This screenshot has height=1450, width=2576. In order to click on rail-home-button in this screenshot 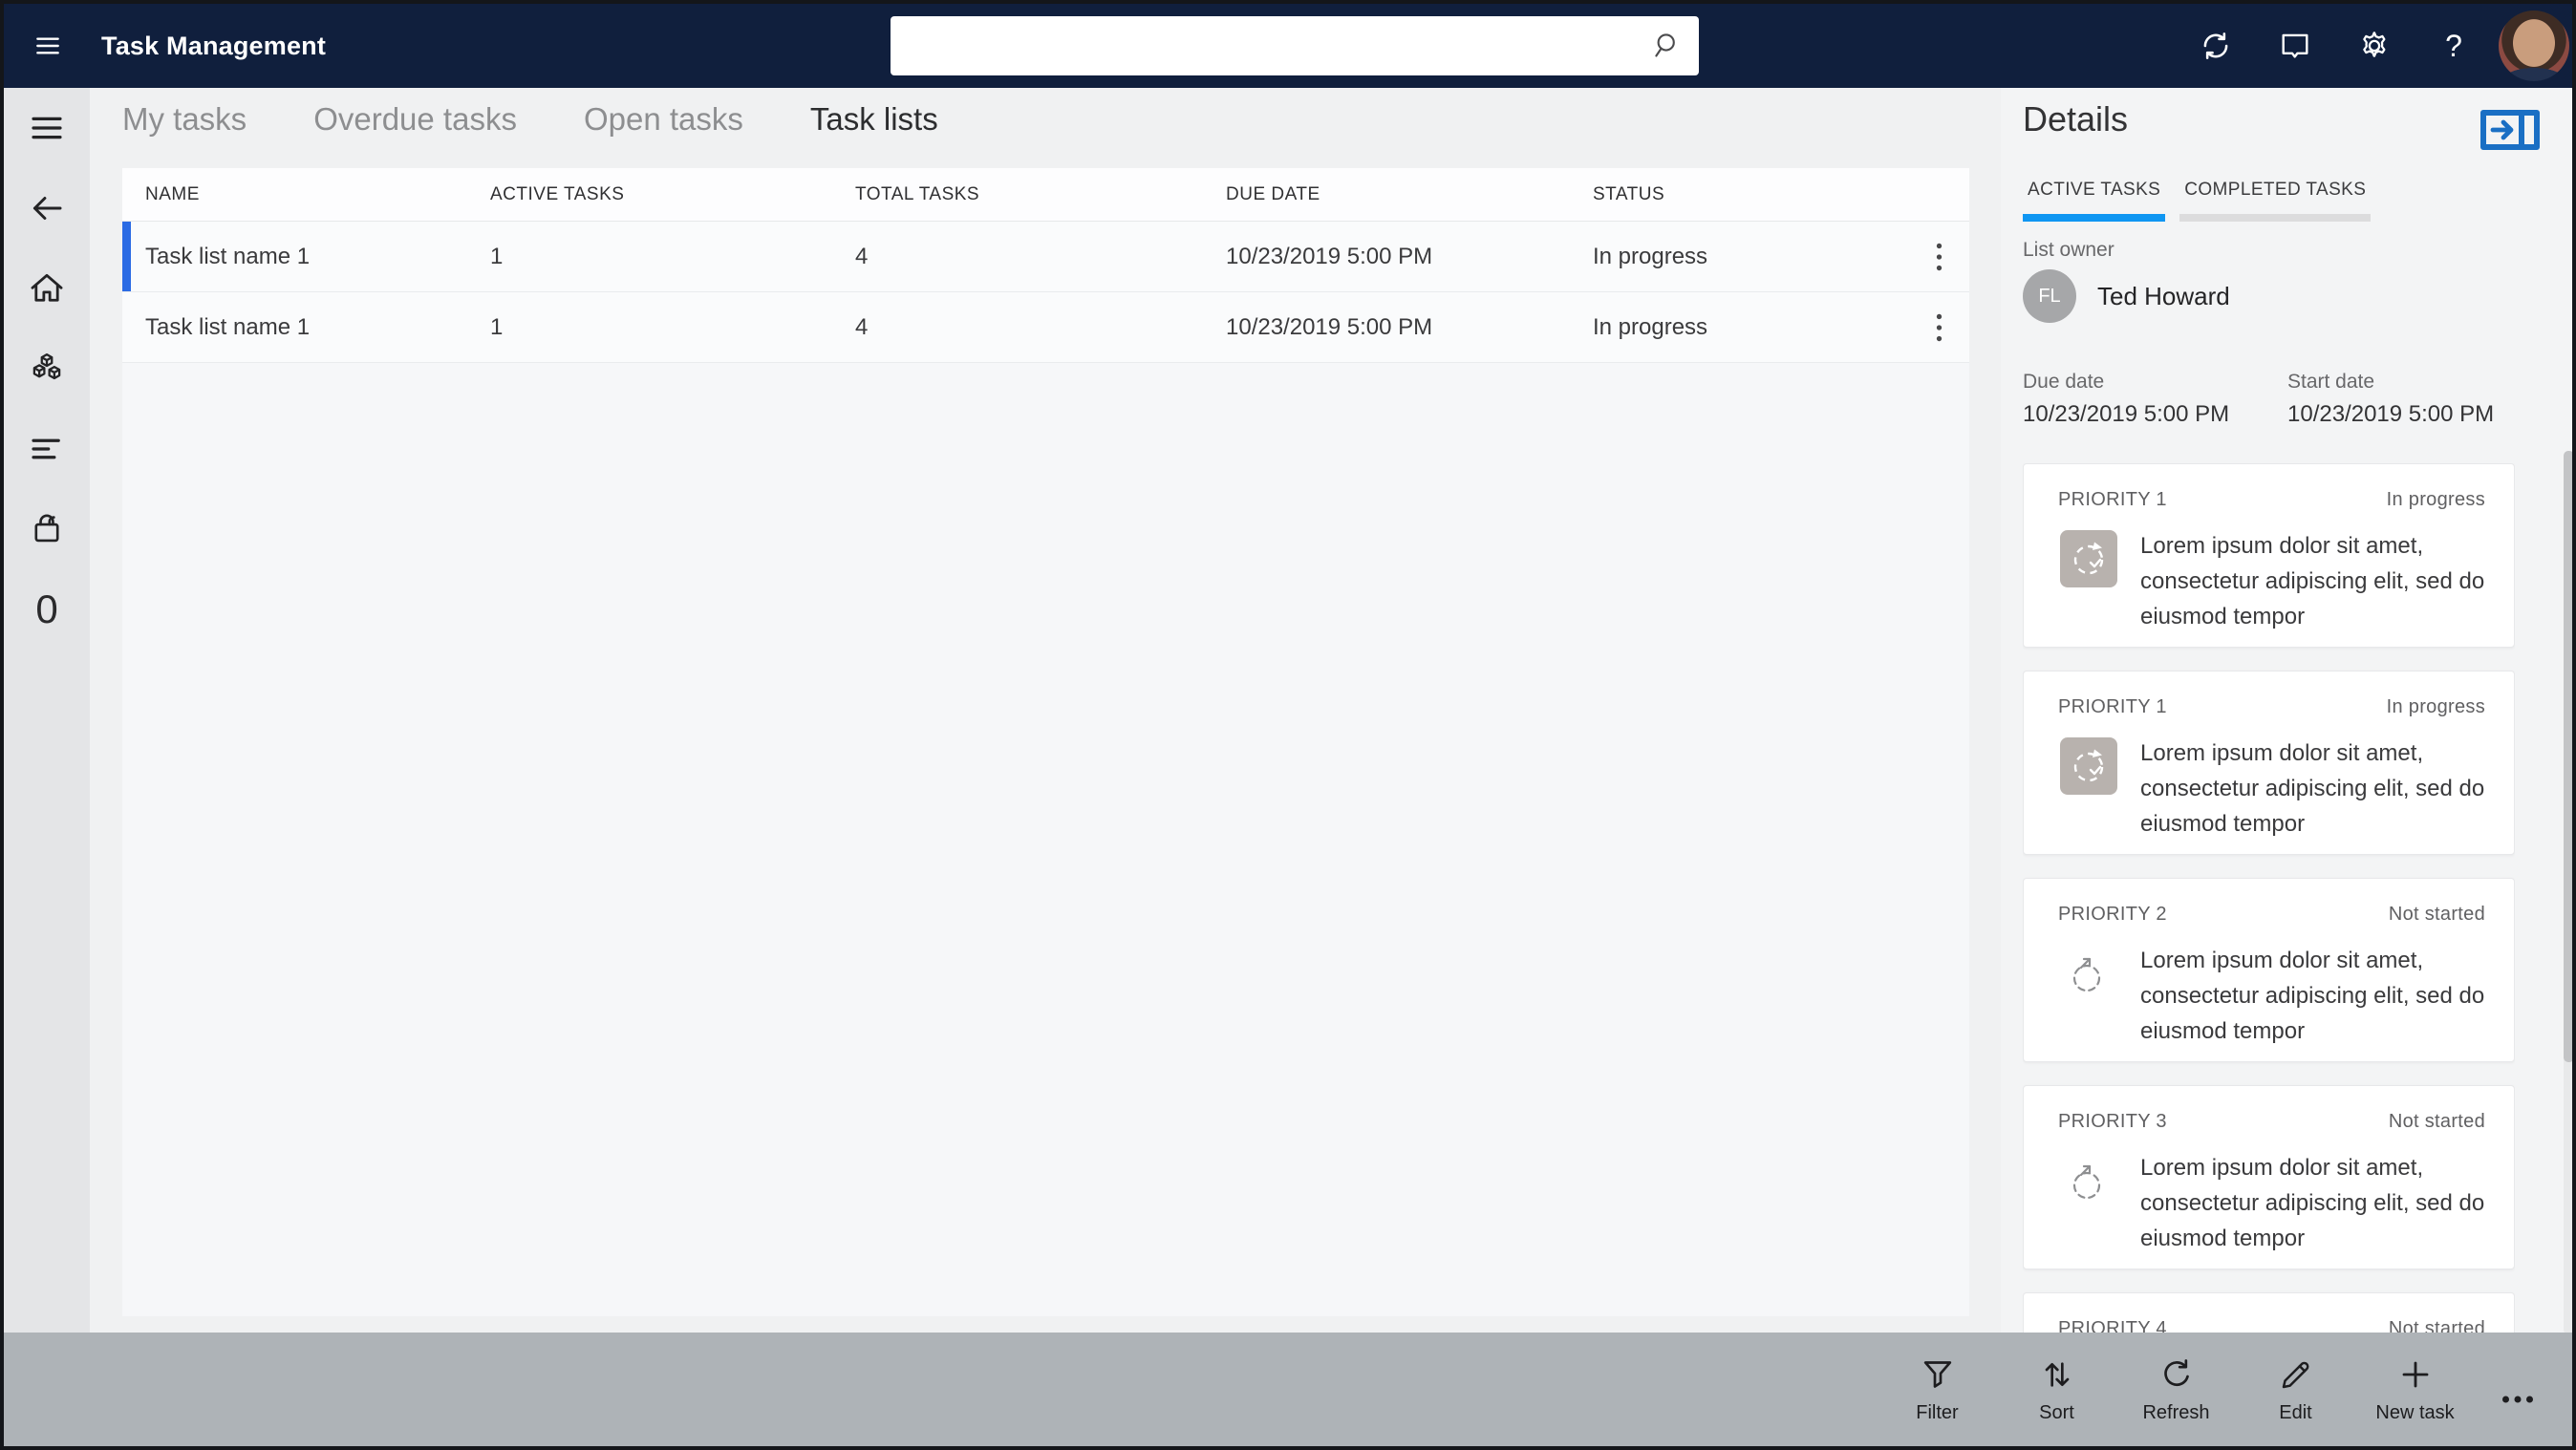, I will do `click(47, 288)`.